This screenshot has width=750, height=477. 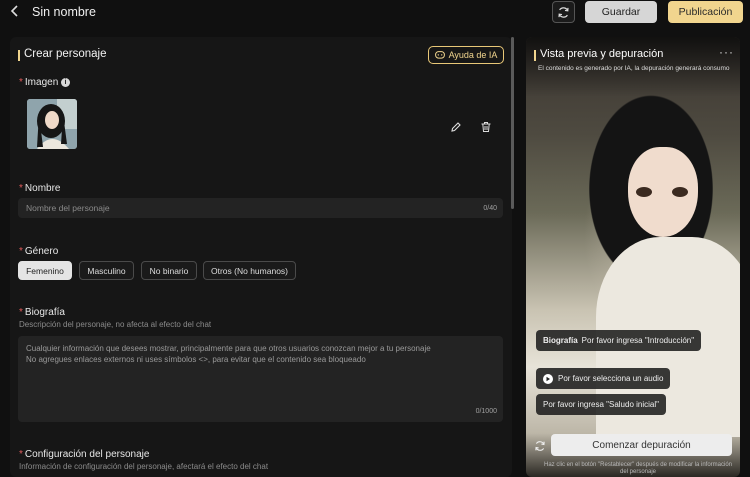 I want to click on form-scrollbar, so click(x=512, y=123).